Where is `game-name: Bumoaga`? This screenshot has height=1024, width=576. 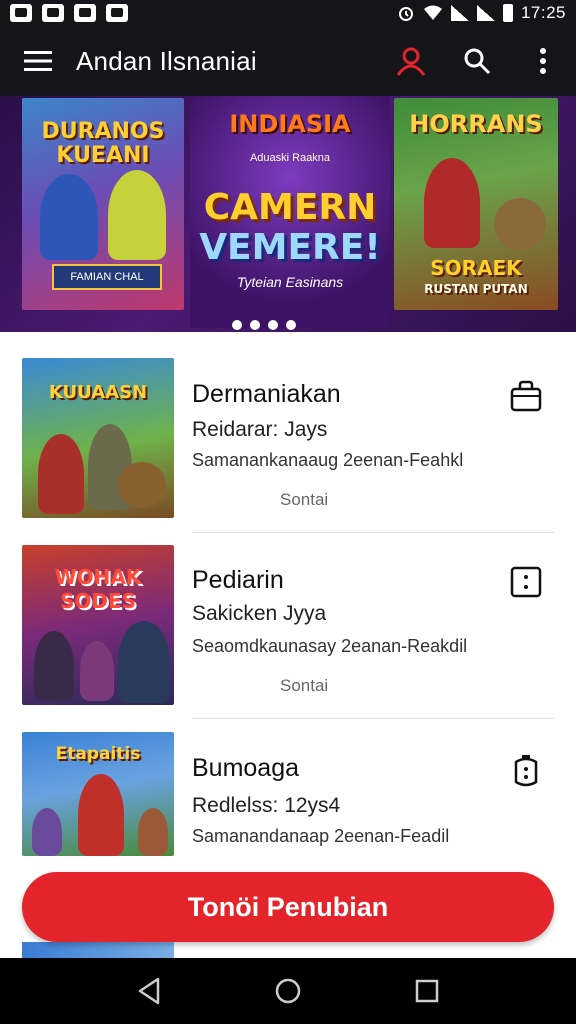 game-name: Bumoaga is located at coordinates (246, 768).